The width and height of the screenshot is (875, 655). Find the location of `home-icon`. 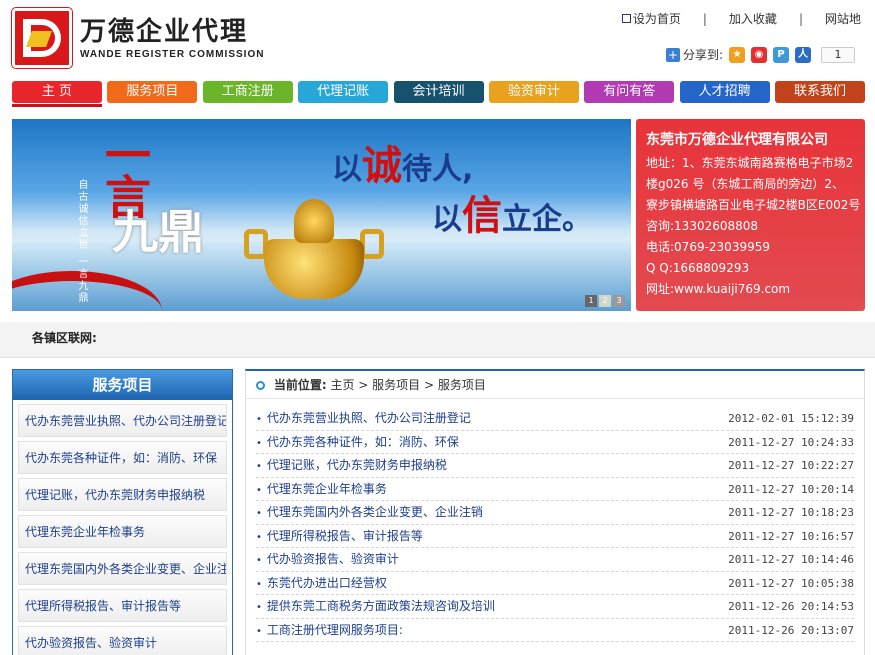

home-icon is located at coordinates (626, 18).